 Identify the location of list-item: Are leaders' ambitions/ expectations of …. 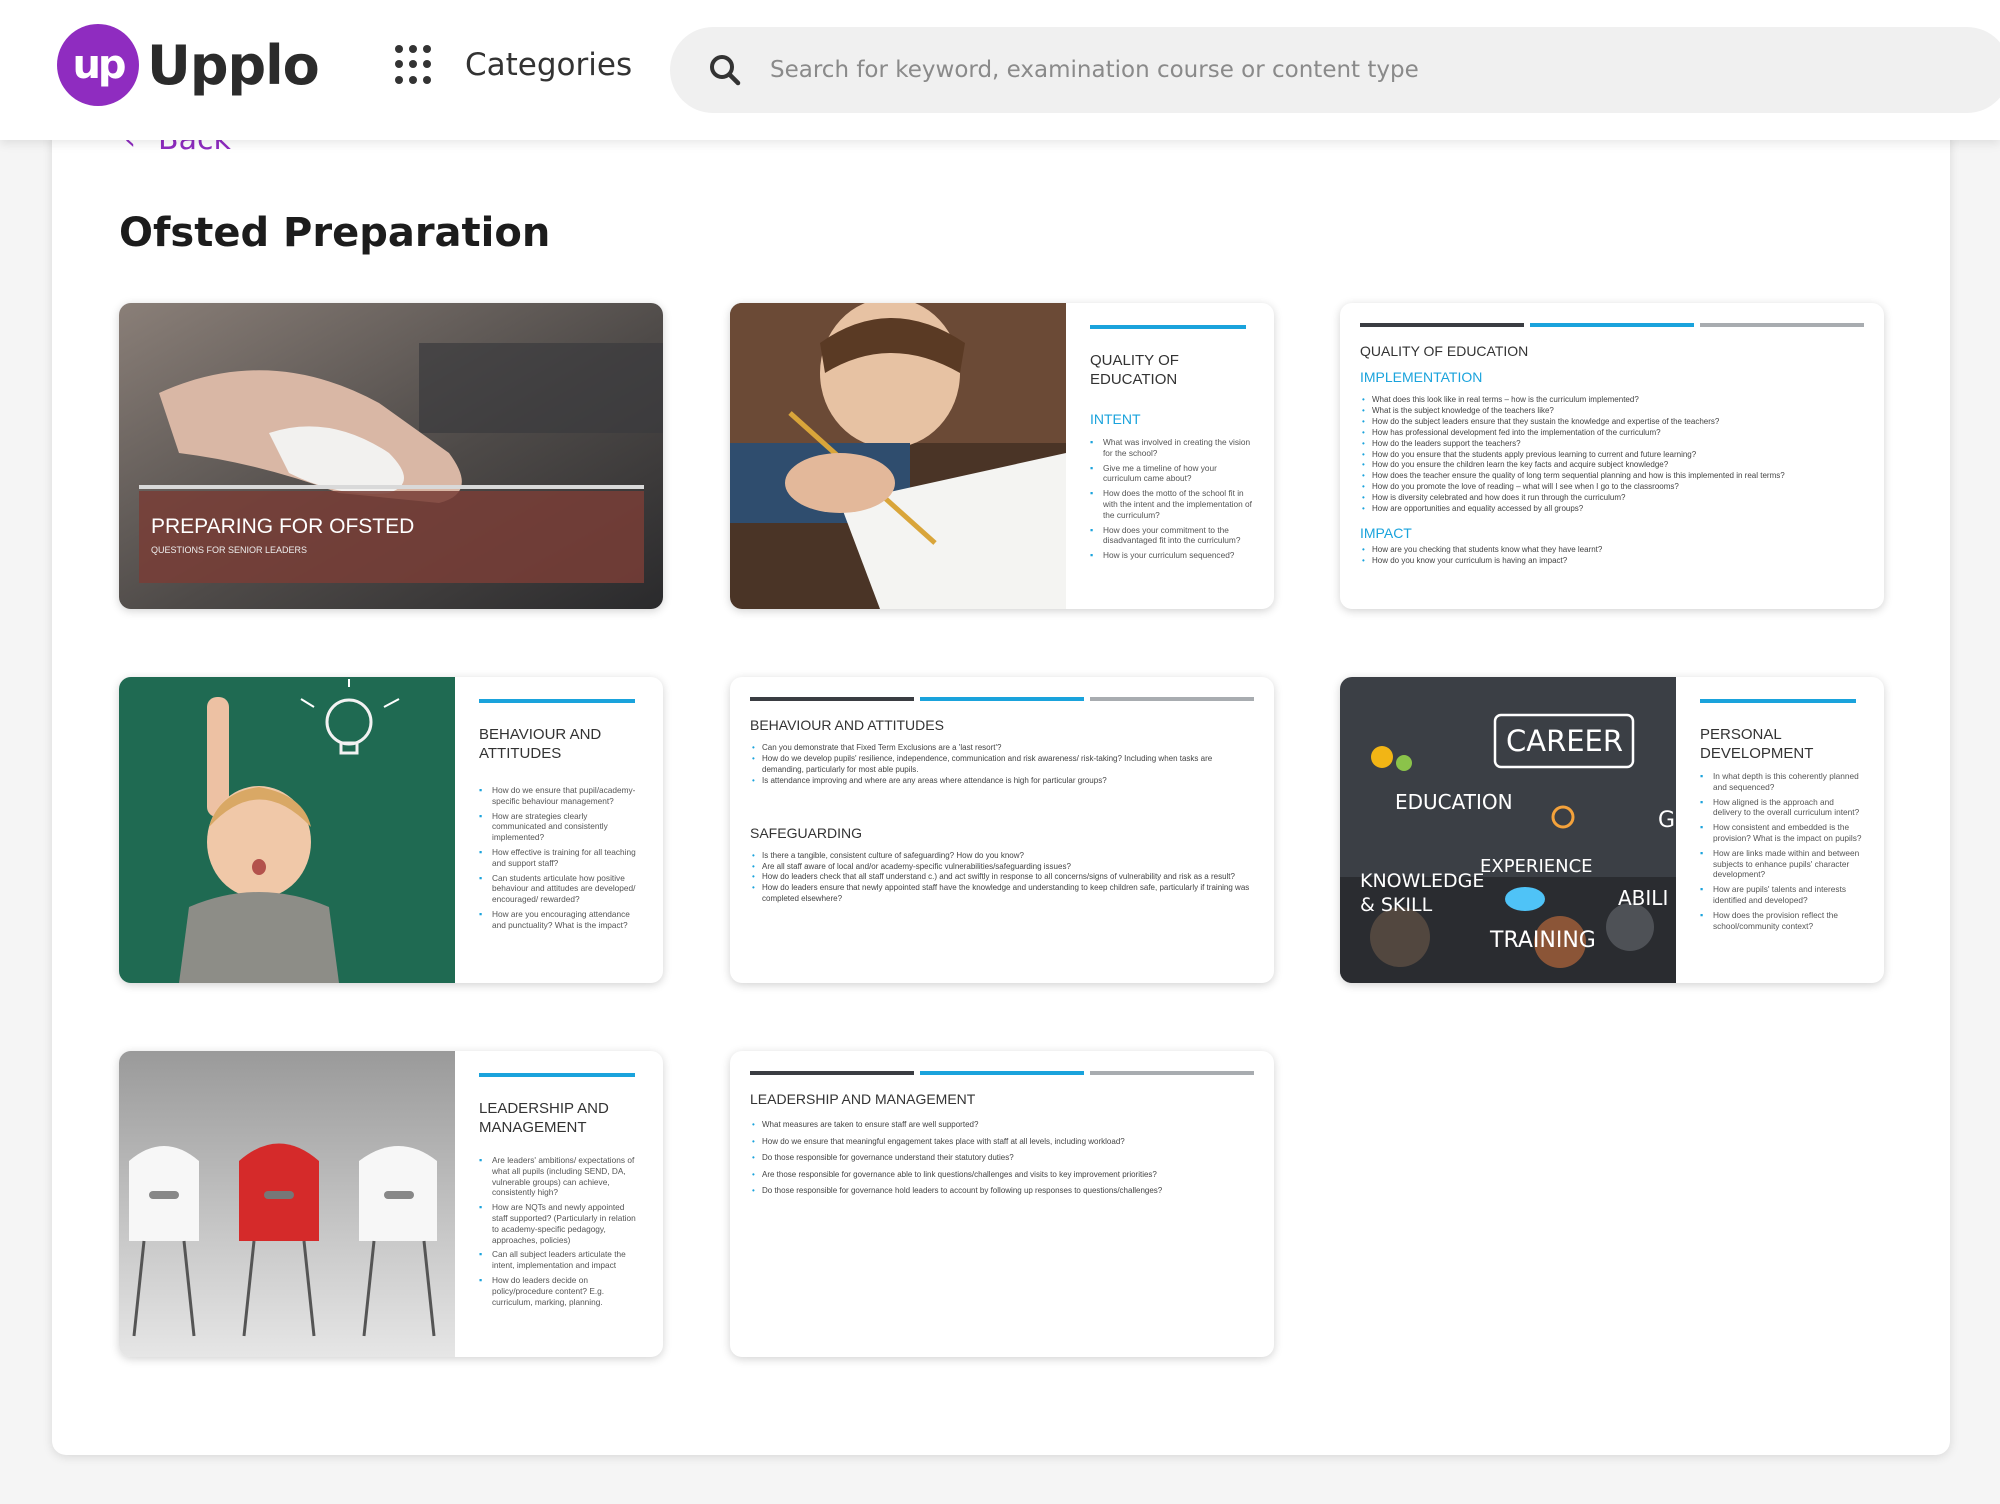
(560, 1176).